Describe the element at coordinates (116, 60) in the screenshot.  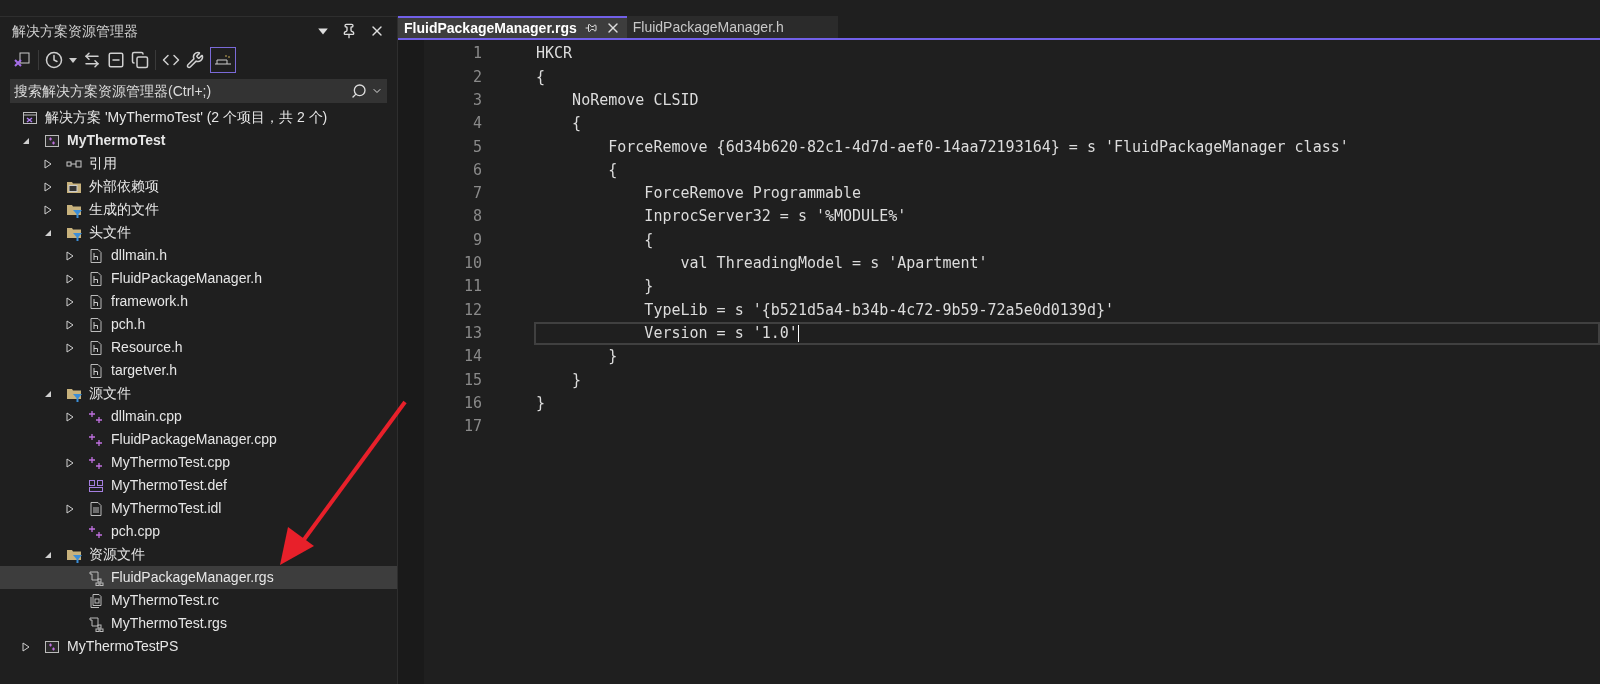
I see `collapse-all-icon` at that location.